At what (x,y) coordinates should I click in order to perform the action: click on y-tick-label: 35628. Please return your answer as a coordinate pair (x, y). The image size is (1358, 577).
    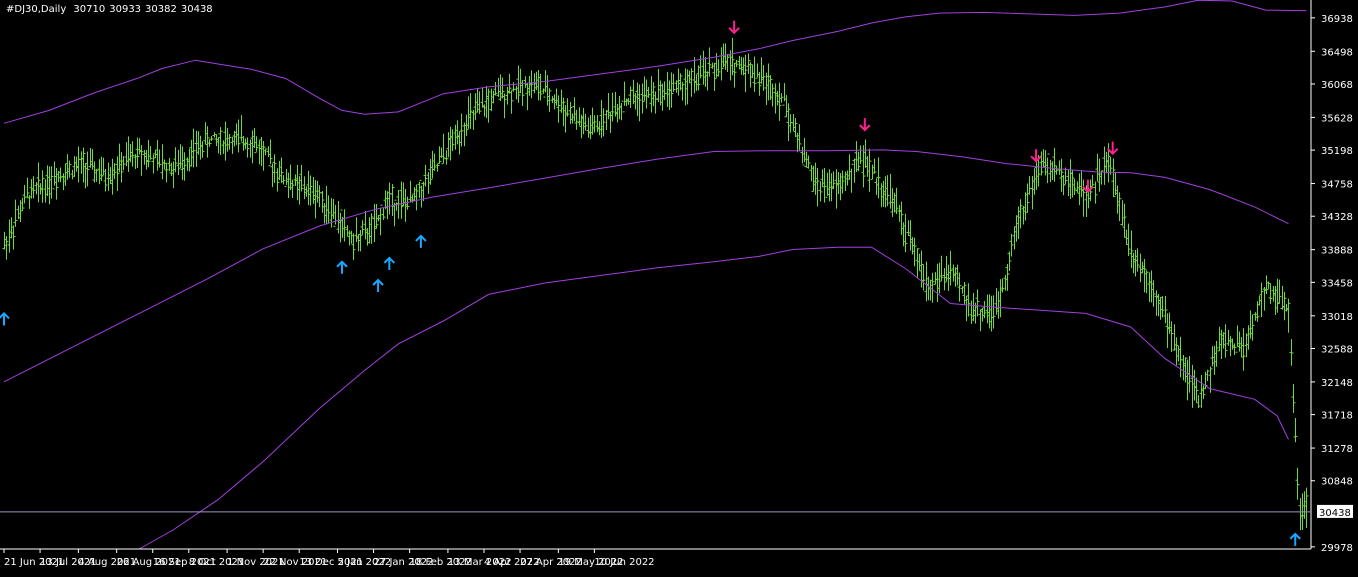
    Looking at the image, I should click on (1337, 118).